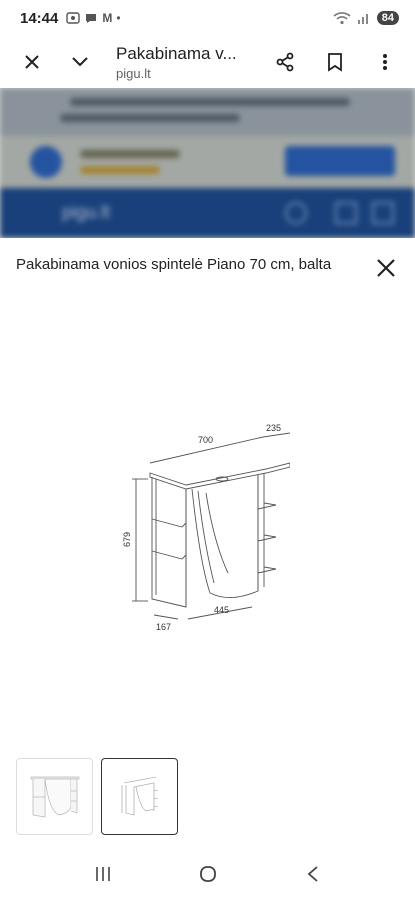 The height and width of the screenshot is (900, 415). I want to click on close-gallery-button, so click(386, 268).